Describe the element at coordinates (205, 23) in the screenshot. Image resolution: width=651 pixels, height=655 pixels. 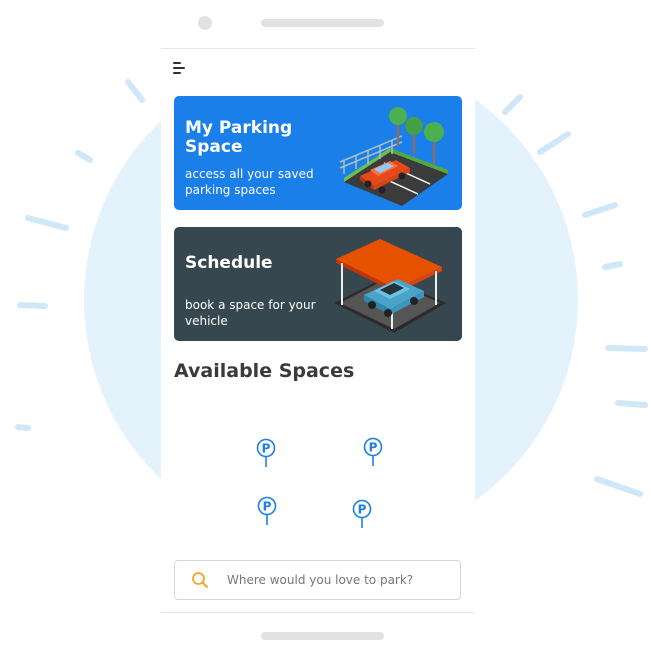
I see `camera-dot` at that location.